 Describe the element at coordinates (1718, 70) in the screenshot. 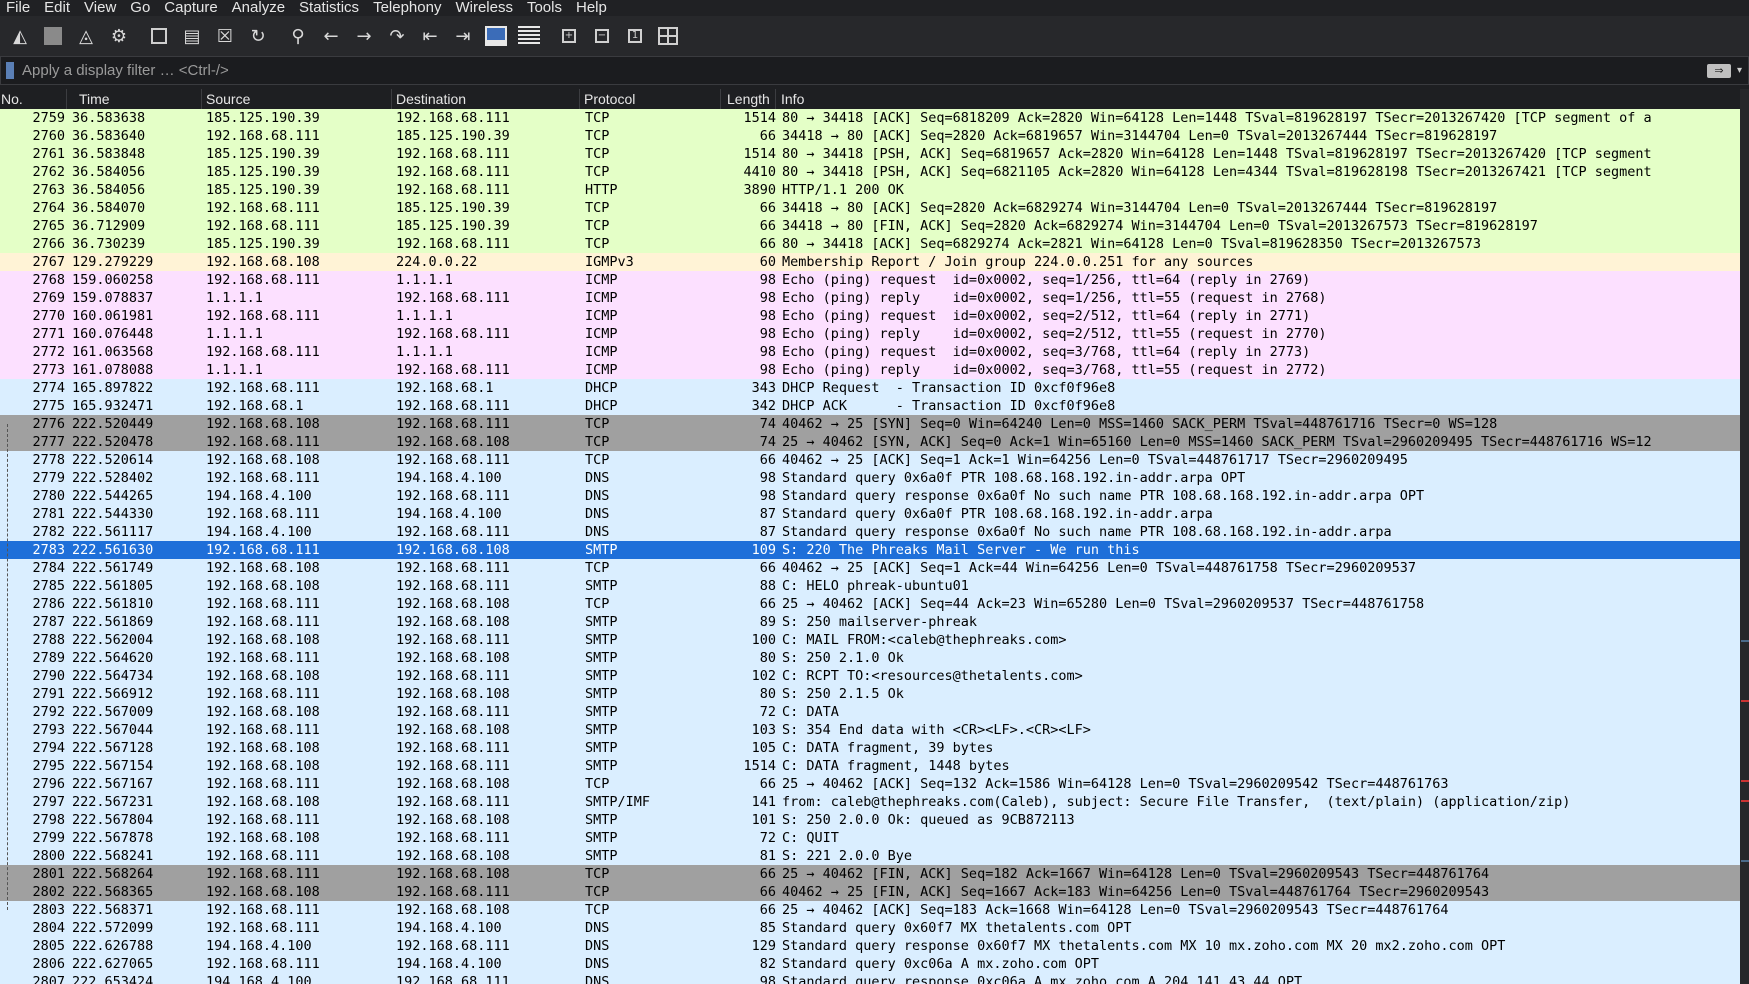

I see `apply-filter-arrow-icon: ⇒` at that location.